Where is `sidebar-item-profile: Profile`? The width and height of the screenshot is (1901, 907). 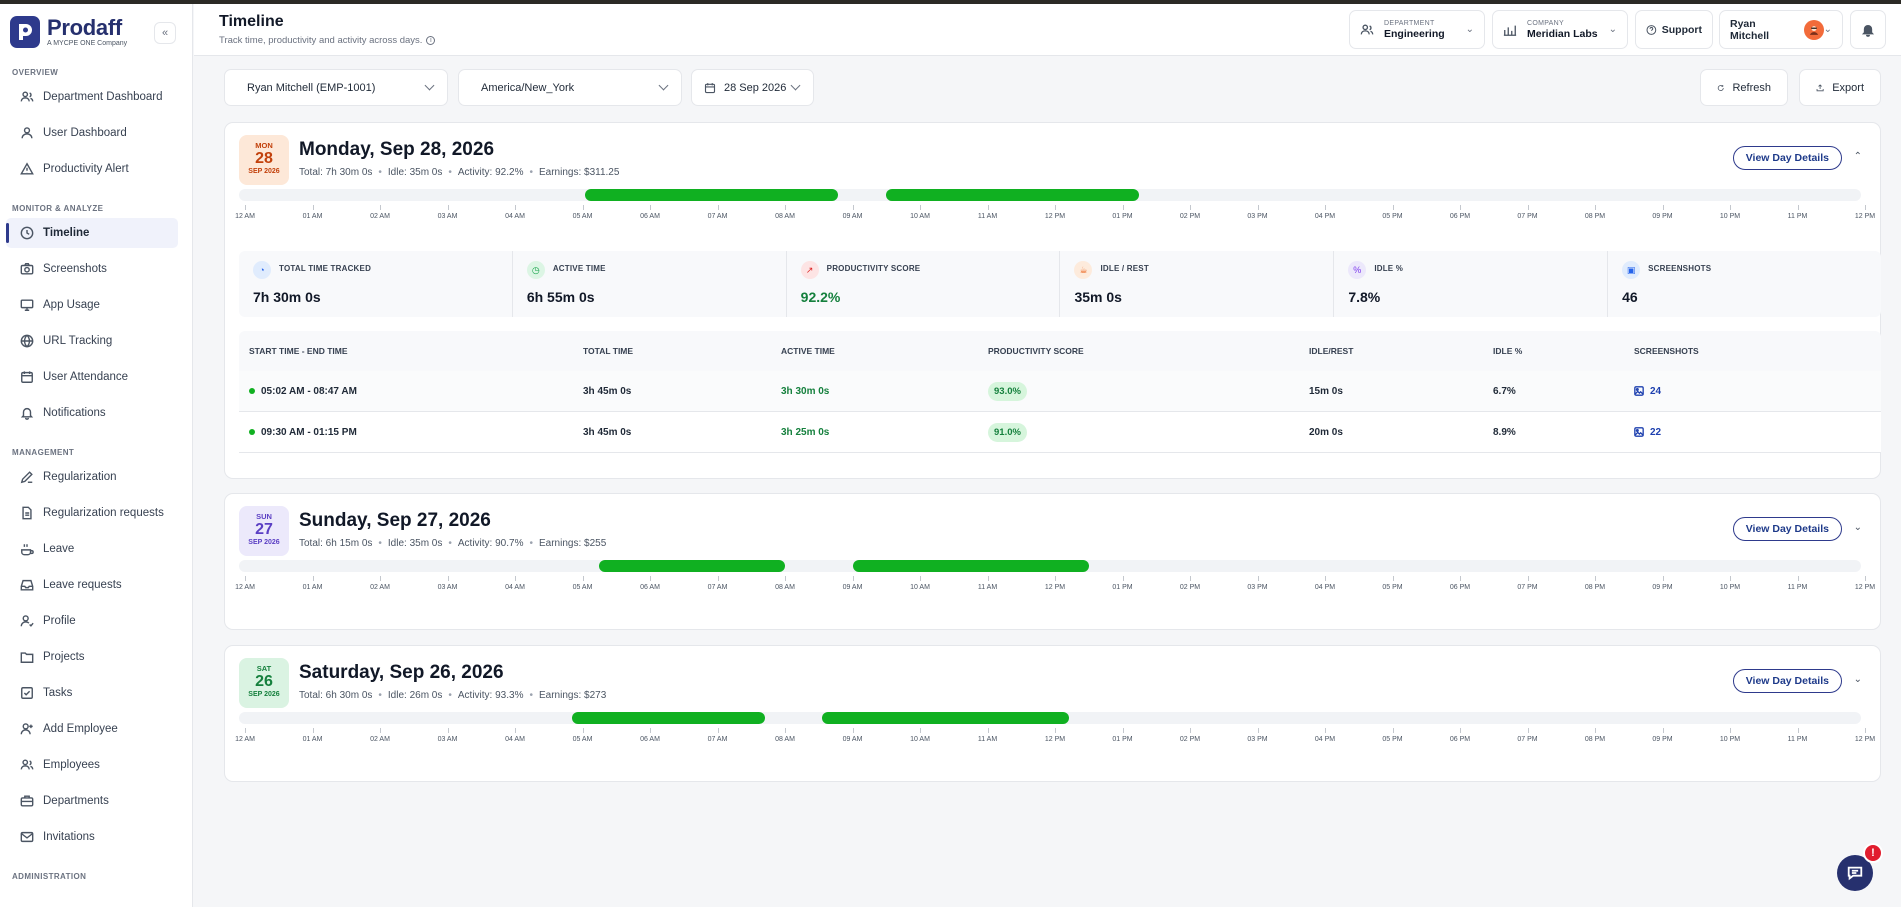
sidebar-item-profile: Profile is located at coordinates (92, 621).